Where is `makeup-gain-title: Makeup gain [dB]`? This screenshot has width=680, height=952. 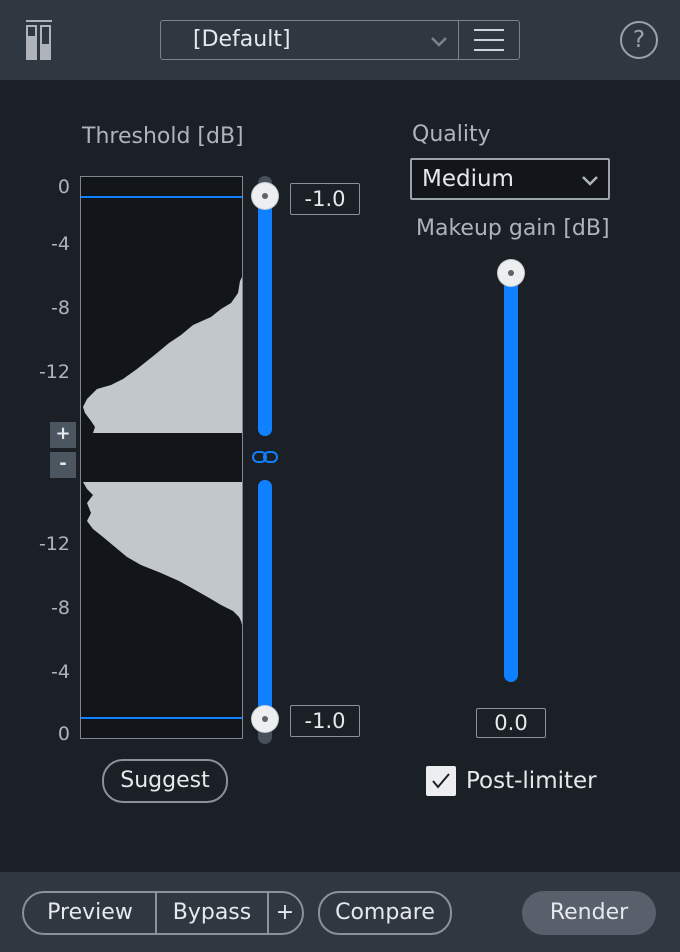 makeup-gain-title: Makeup gain [dB] is located at coordinates (513, 228).